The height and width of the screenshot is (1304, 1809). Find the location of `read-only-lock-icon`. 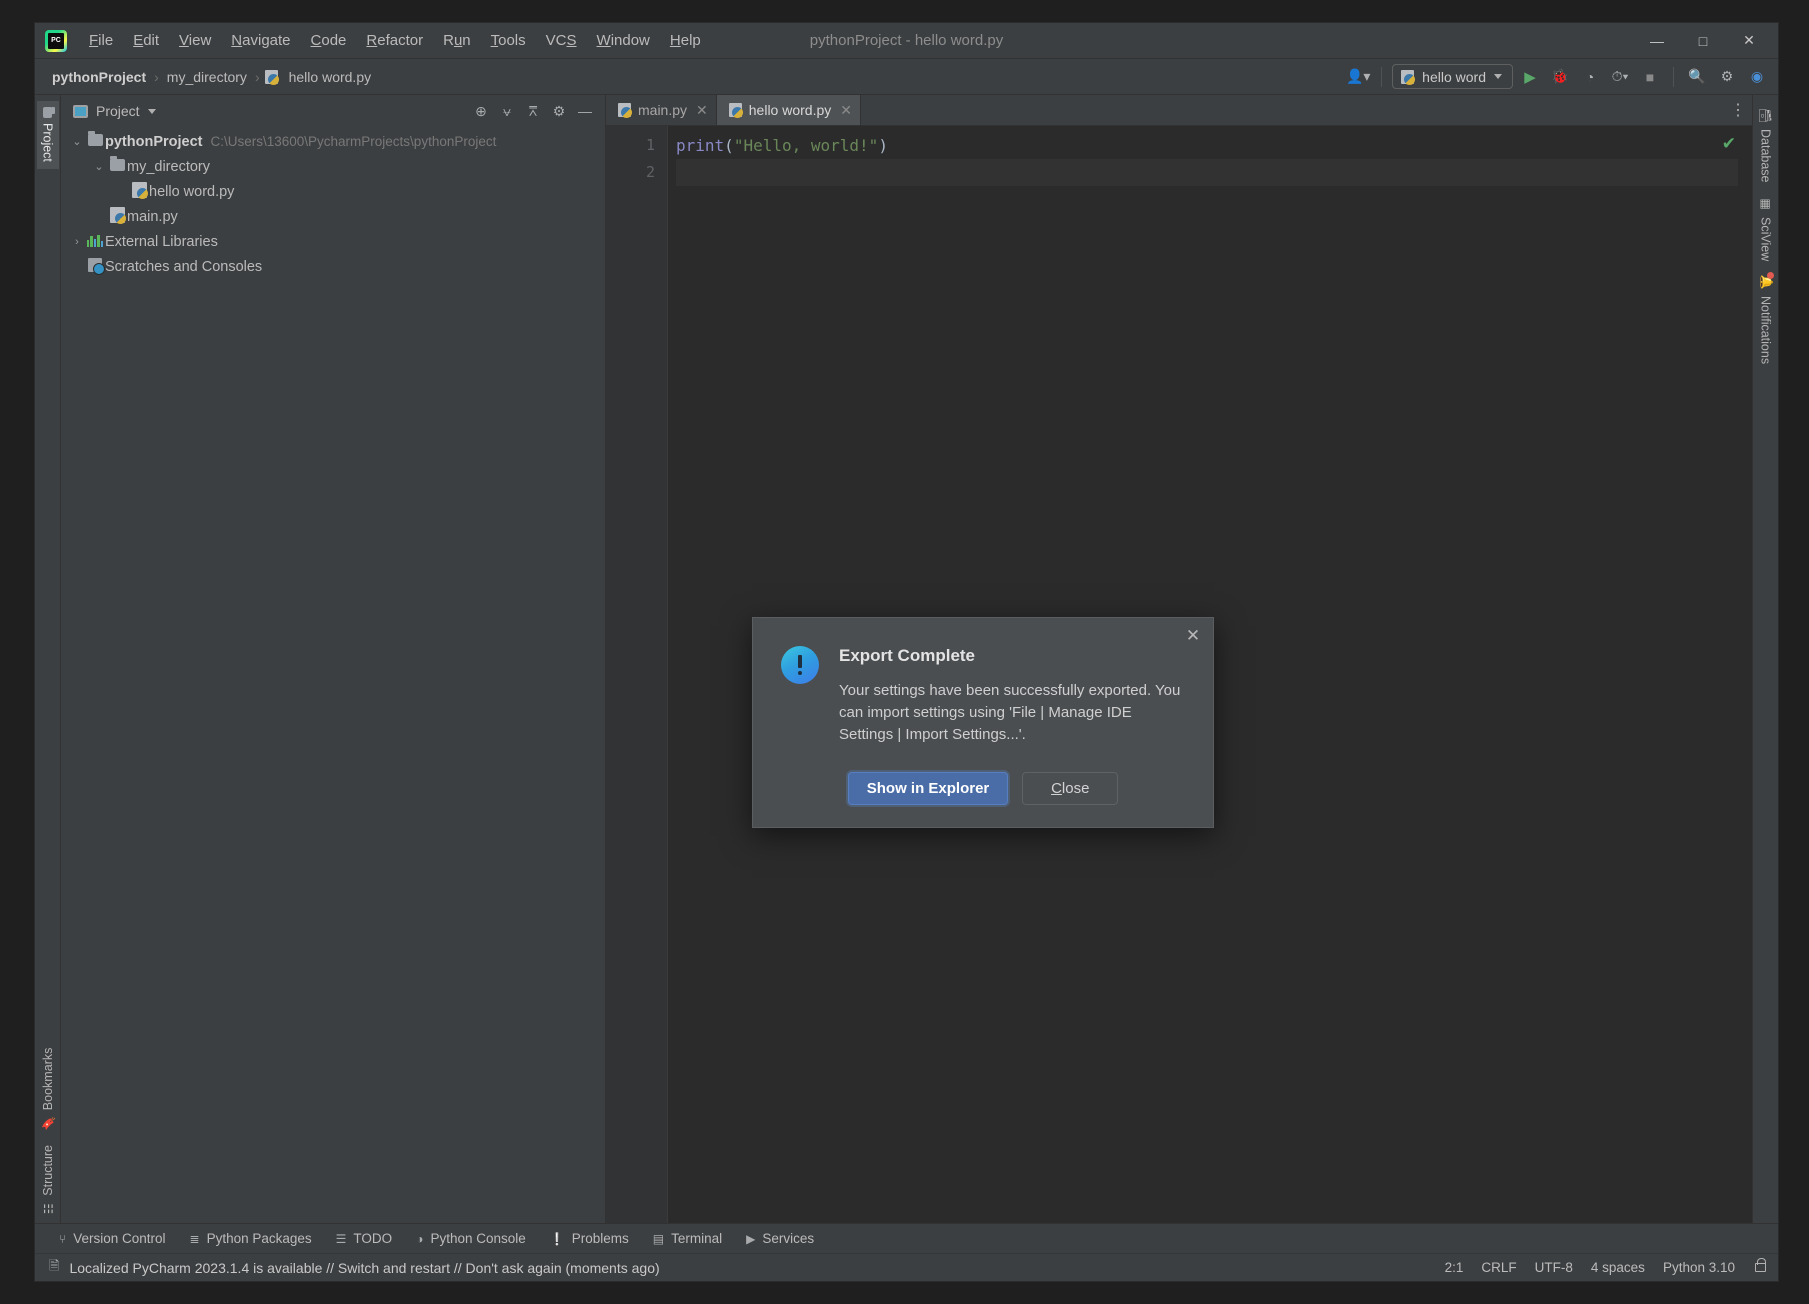

read-only-lock-icon is located at coordinates (1760, 1265).